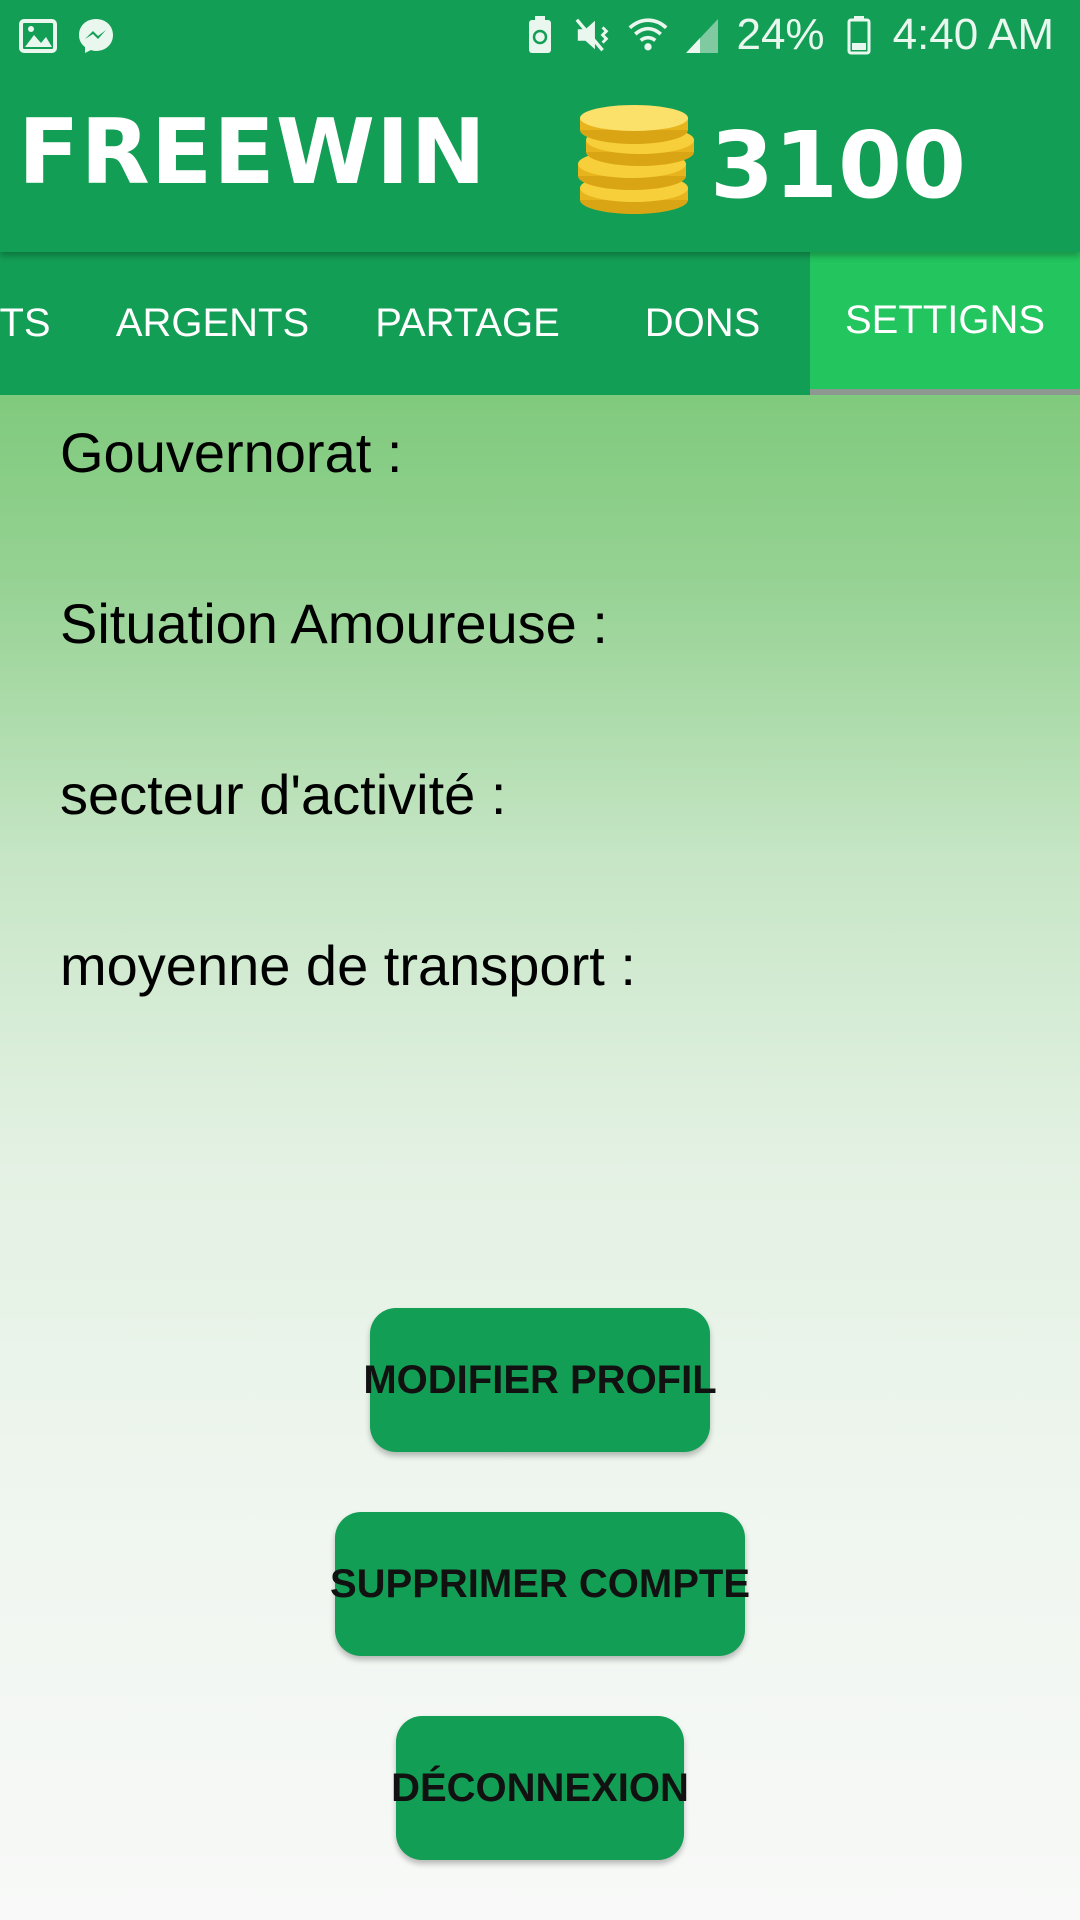 This screenshot has height=1920, width=1080. Describe the element at coordinates (540, 1788) in the screenshot. I see `deconnexion-button: DÉCONNEXION` at that location.